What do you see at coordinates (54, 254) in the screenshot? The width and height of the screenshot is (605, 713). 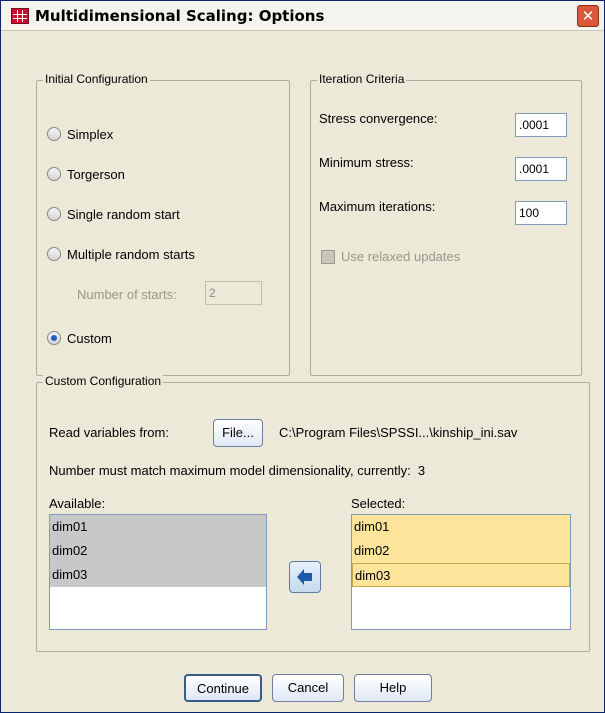 I see `radio-multiple-random-starts-indicator` at bounding box center [54, 254].